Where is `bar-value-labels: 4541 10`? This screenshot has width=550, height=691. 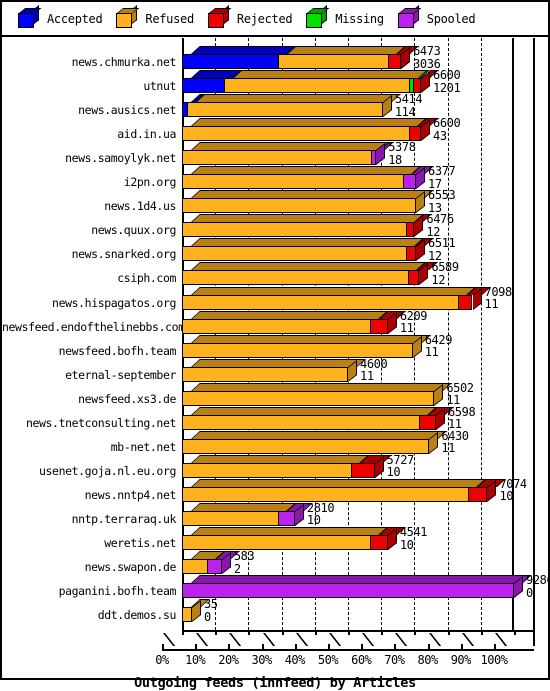
bar-value-labels: 4541 10 is located at coordinates (413, 538).